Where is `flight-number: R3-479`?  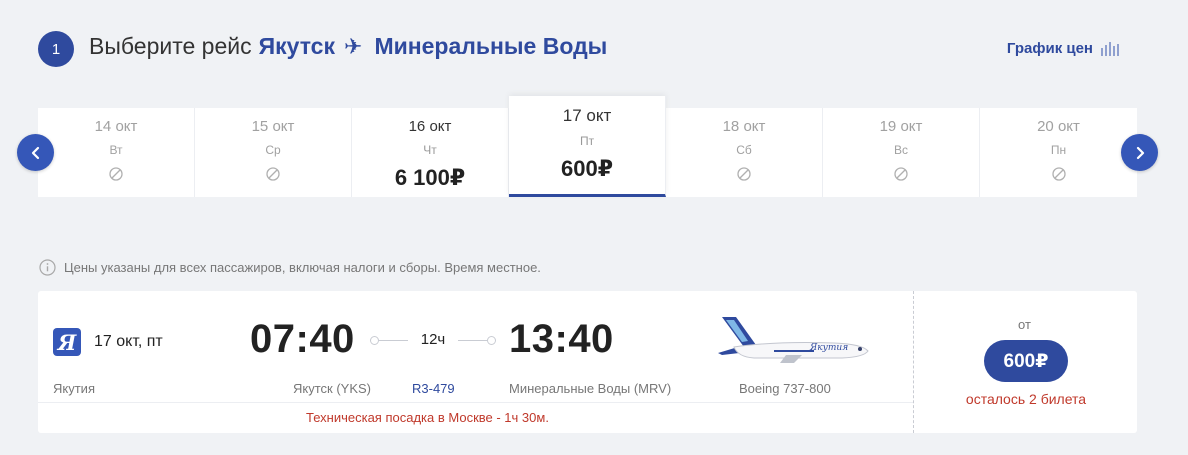 flight-number: R3-479 is located at coordinates (433, 388).